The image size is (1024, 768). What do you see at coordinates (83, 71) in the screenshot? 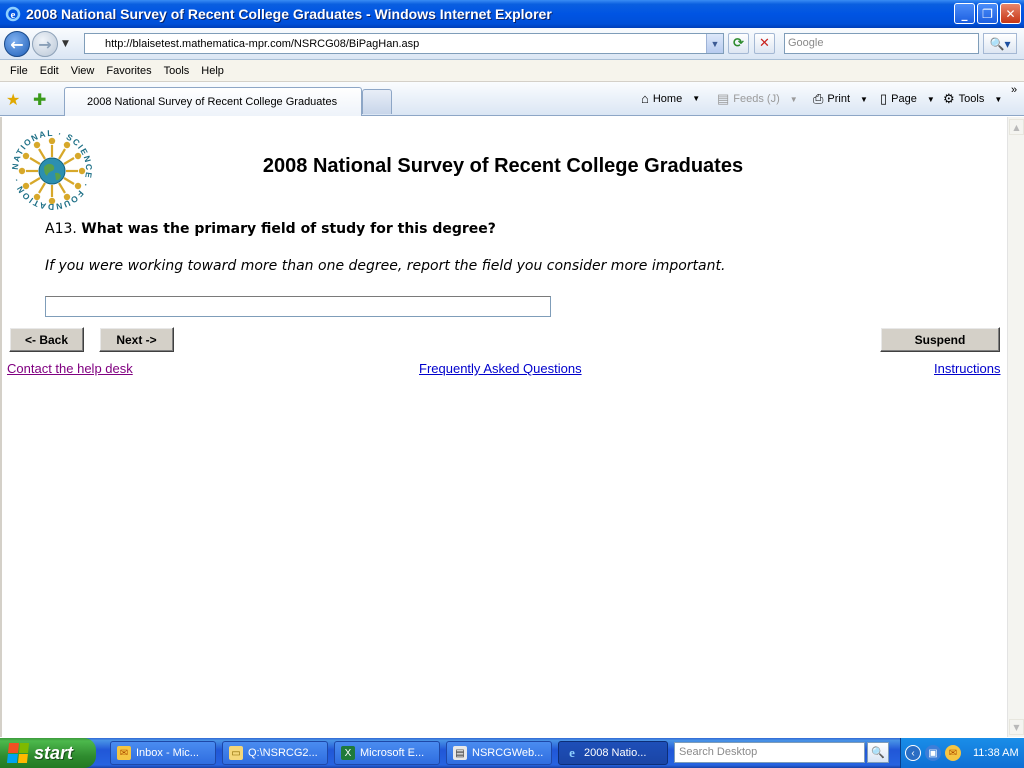
I see `menu-view: View` at bounding box center [83, 71].